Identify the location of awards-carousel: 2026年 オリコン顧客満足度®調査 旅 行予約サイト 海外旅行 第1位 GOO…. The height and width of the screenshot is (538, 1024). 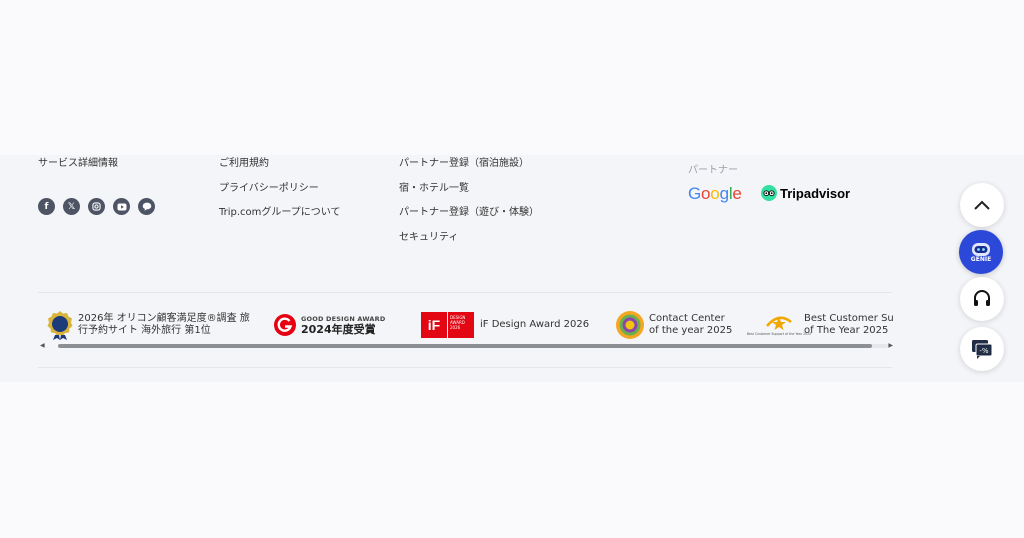
(465, 328).